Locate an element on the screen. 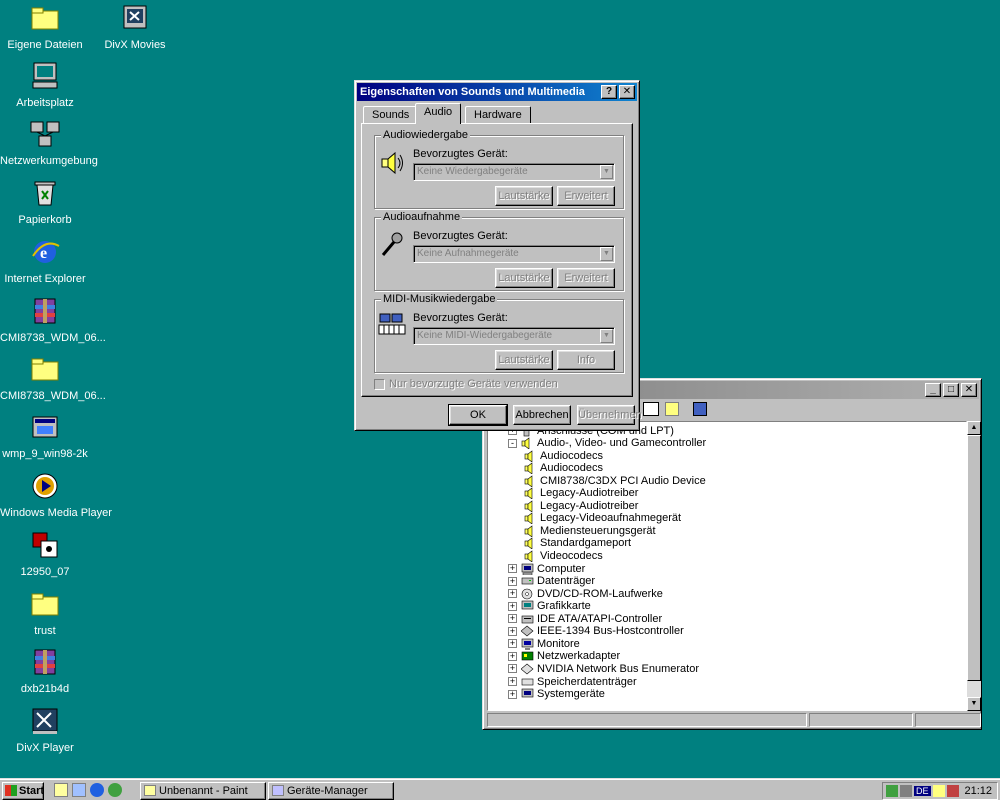  recording-volume-button: Lautstärke is located at coordinates (524, 278).